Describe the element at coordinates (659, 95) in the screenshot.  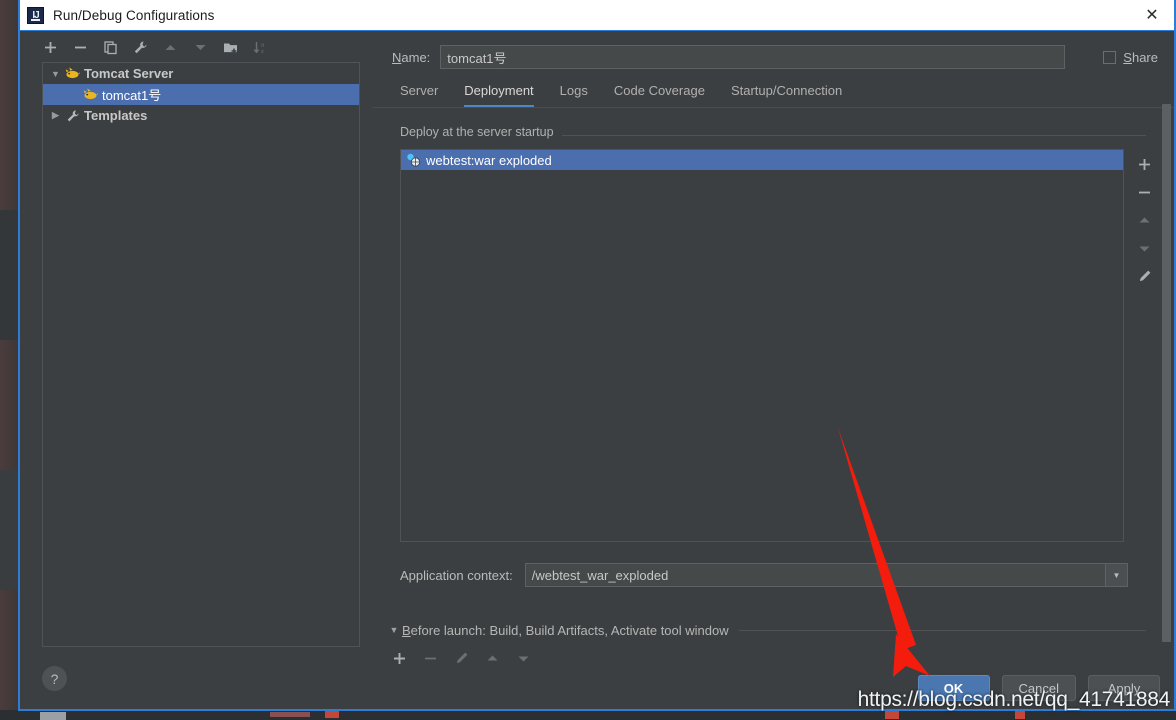
I see `tab-code-coverage: Code Coverage` at that location.